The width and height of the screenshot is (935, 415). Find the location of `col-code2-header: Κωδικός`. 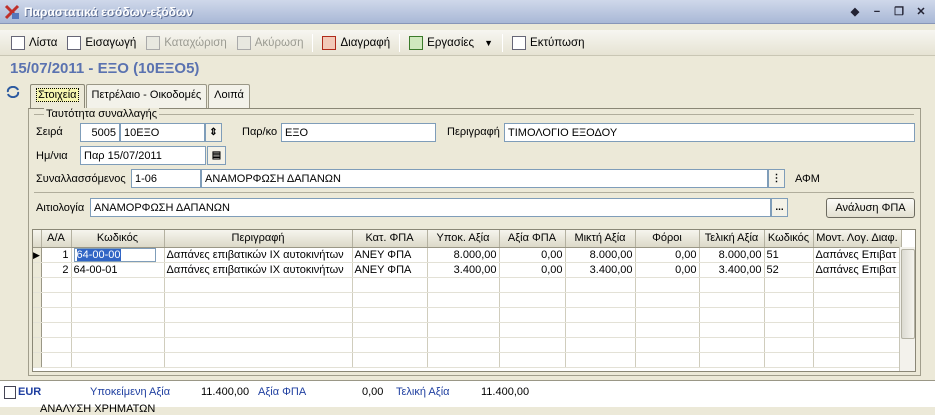

col-code2-header: Κωδικός is located at coordinates (789, 239).